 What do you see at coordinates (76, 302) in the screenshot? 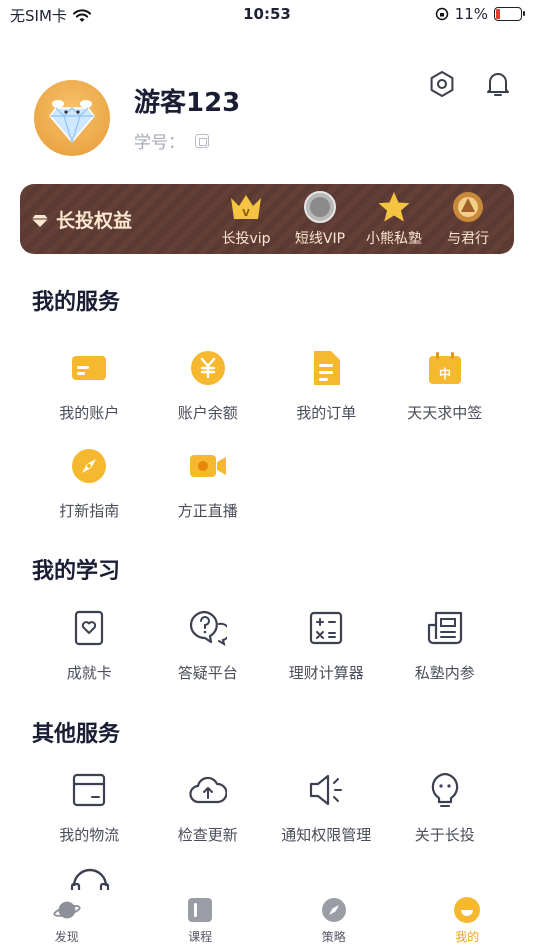
I see `services-title: 我的服务` at bounding box center [76, 302].